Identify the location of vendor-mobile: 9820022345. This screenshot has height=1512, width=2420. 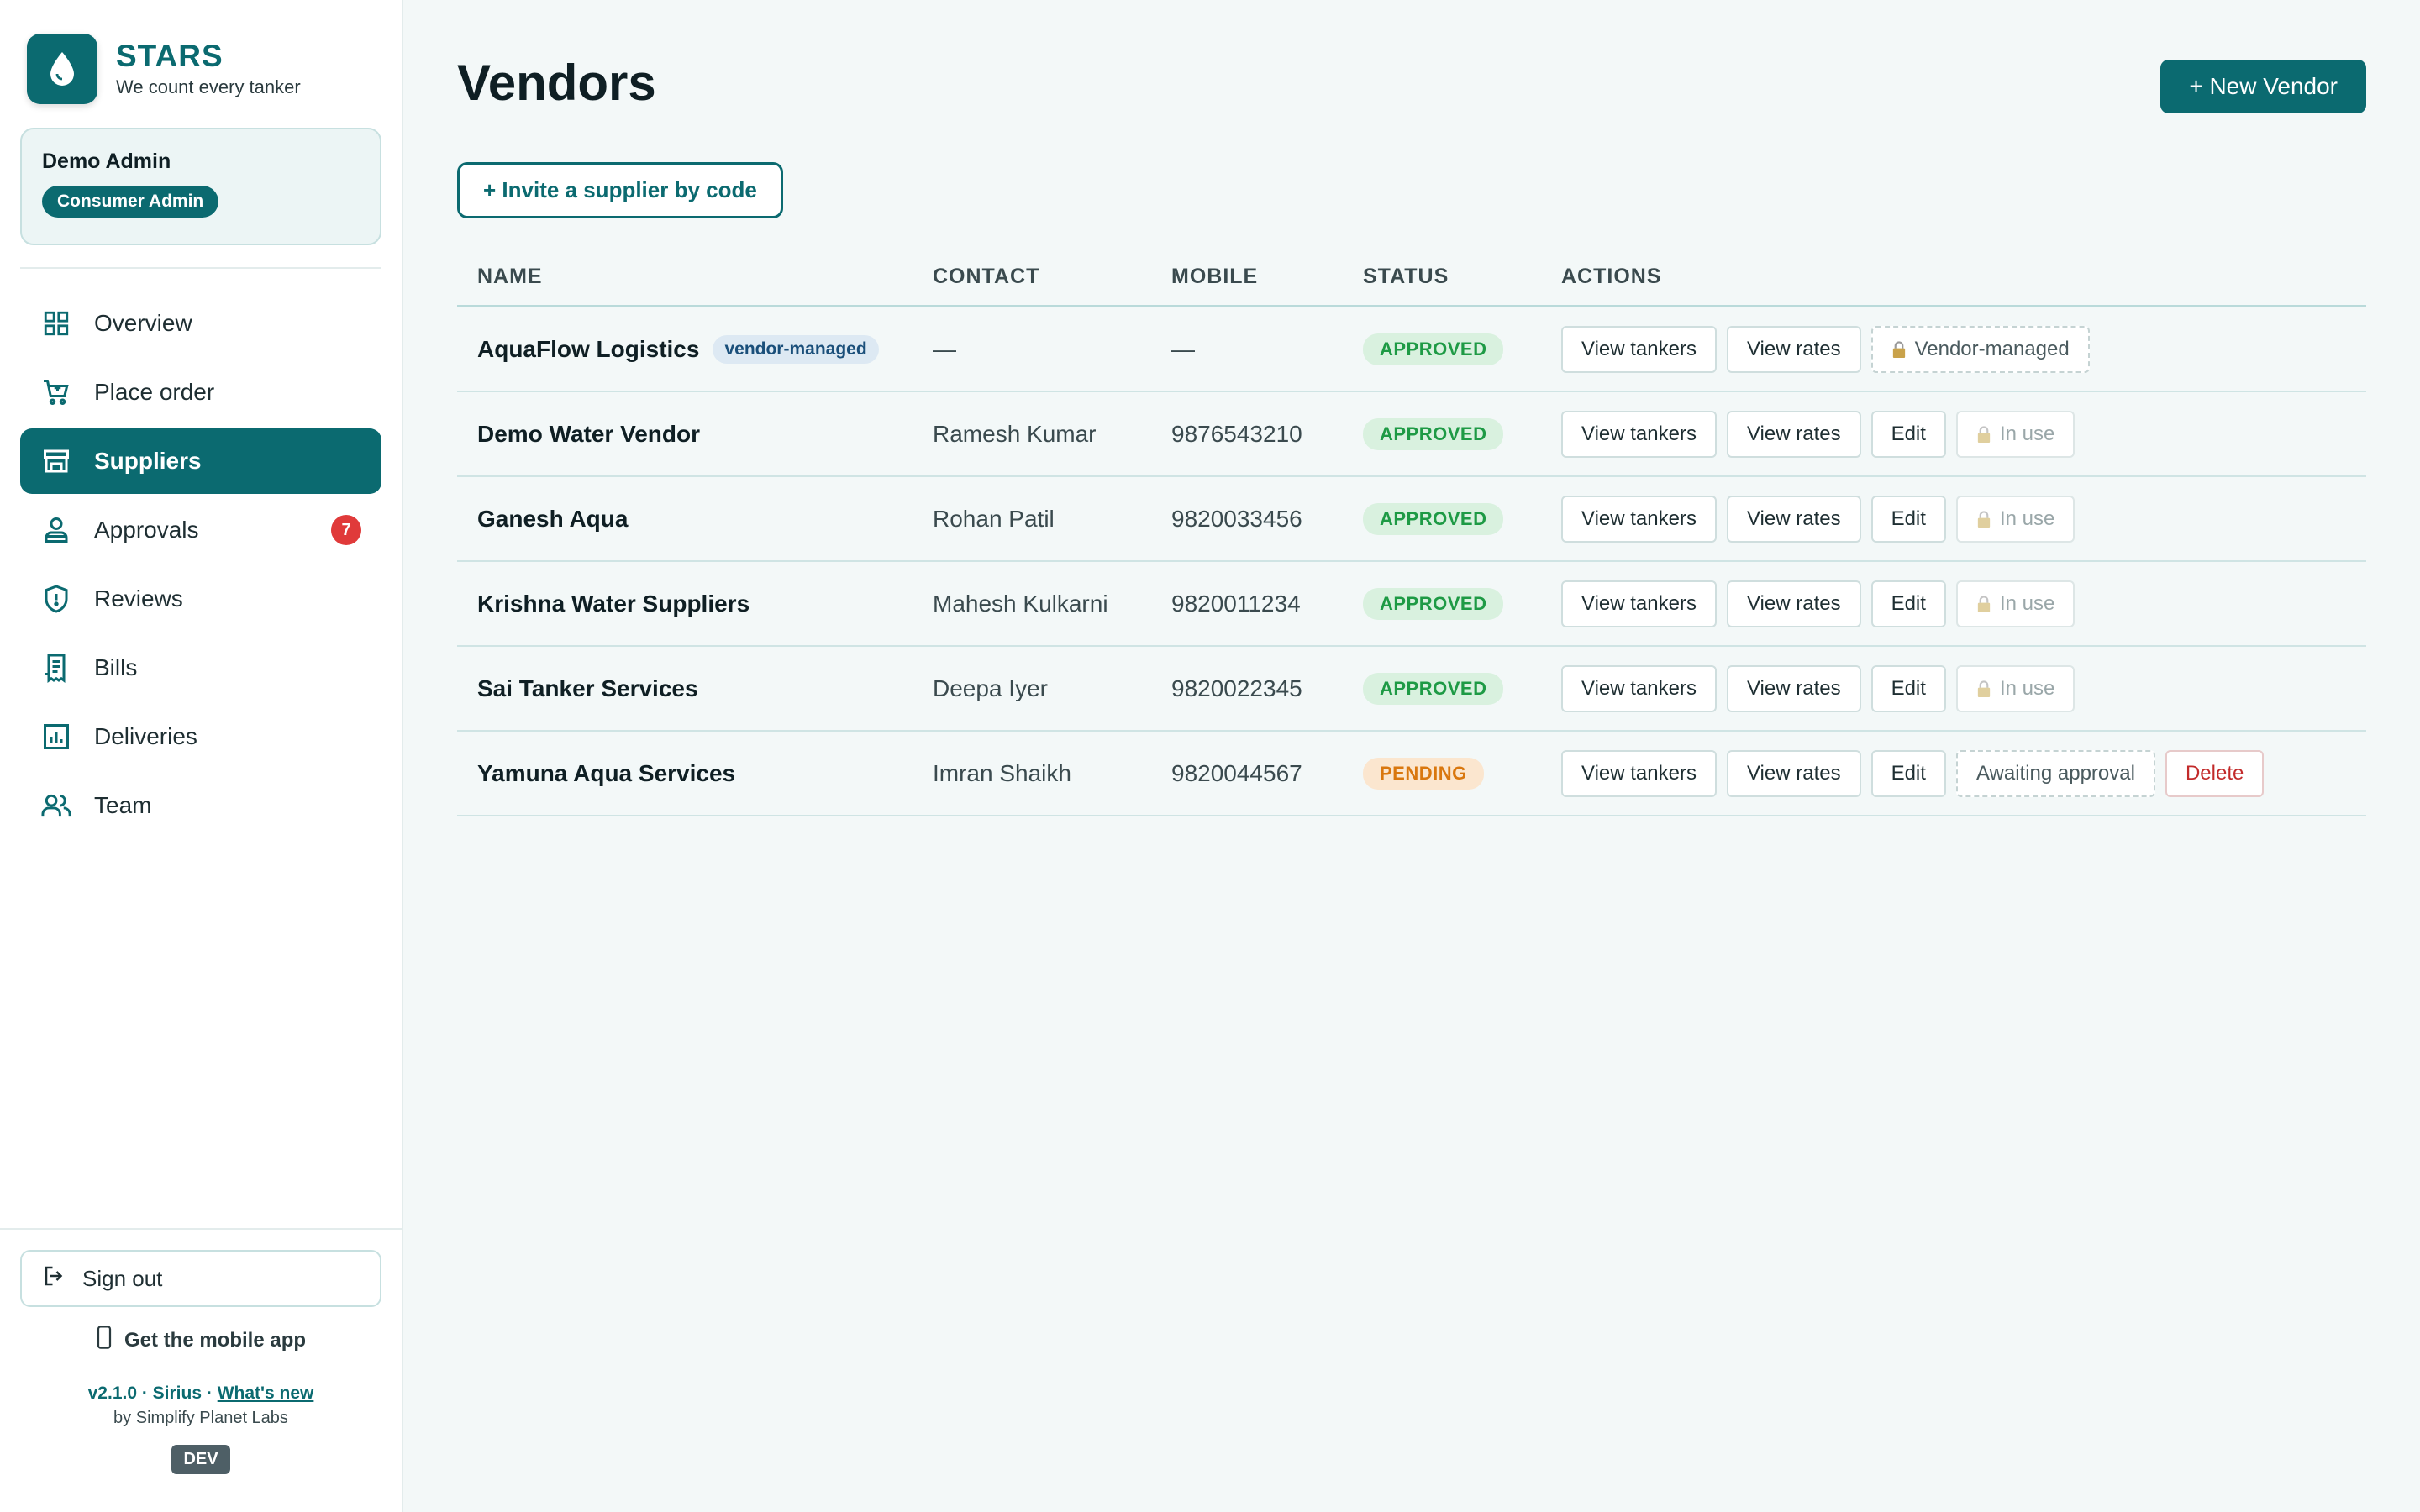
(1236, 688).